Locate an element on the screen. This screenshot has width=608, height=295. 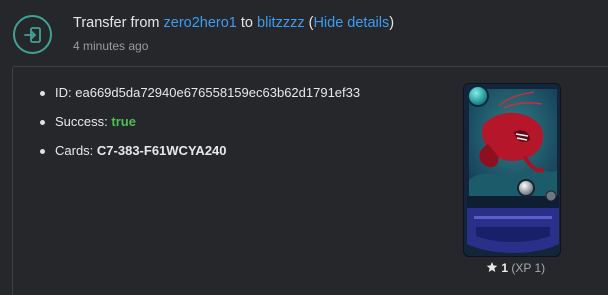
cards-value: C7-383-F61WCYA240 is located at coordinates (161, 150).